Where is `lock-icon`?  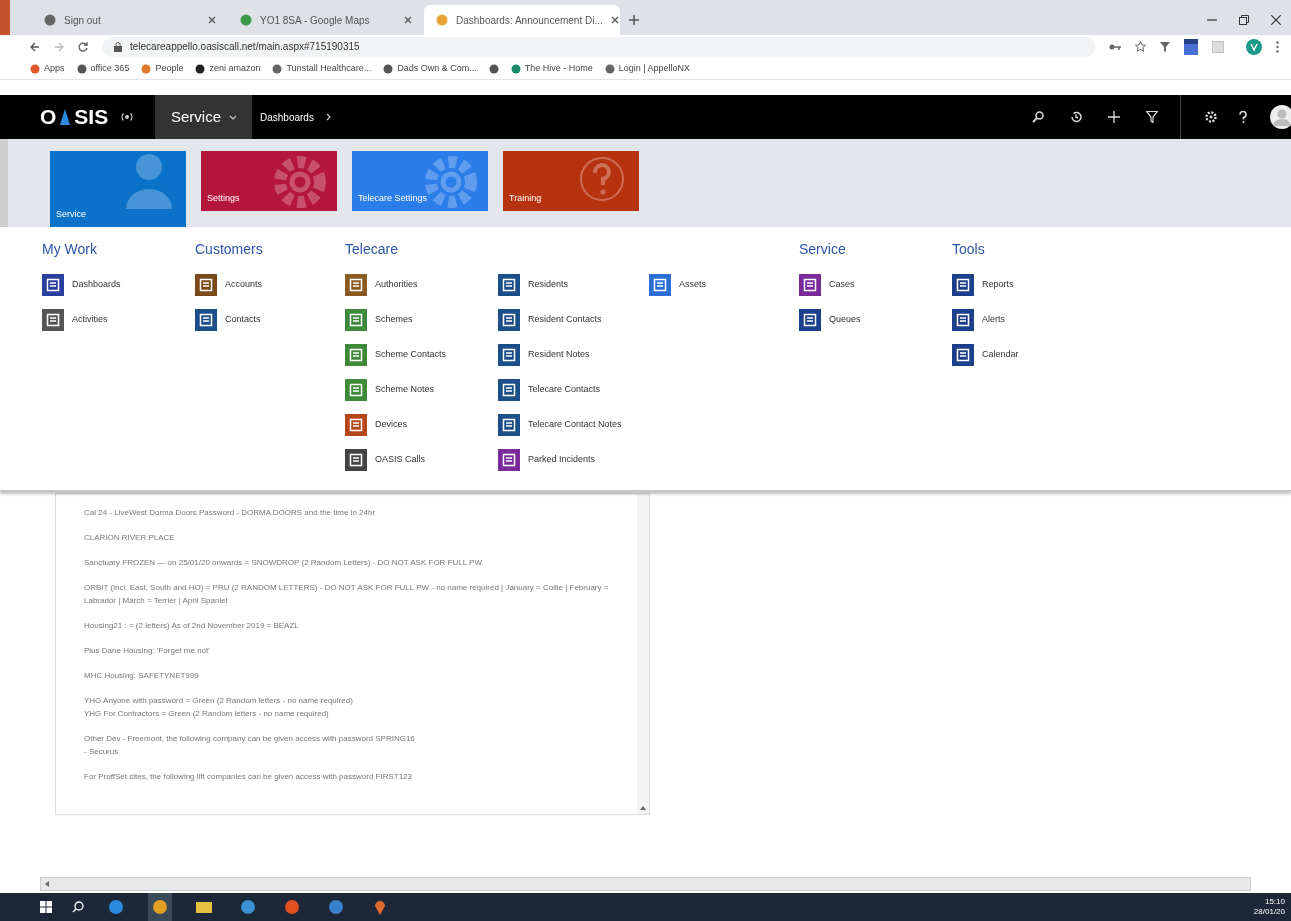 lock-icon is located at coordinates (118, 46).